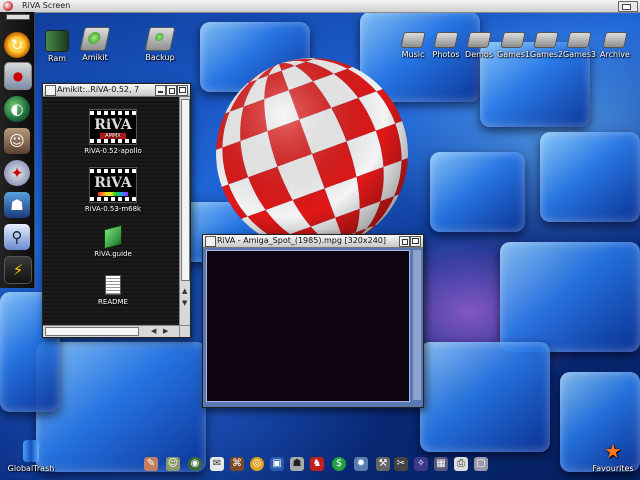 Image resolution: width=640 pixels, height=480 pixels. Describe the element at coordinates (160, 90) in the screenshot. I see `drawer-iconify-button` at that location.